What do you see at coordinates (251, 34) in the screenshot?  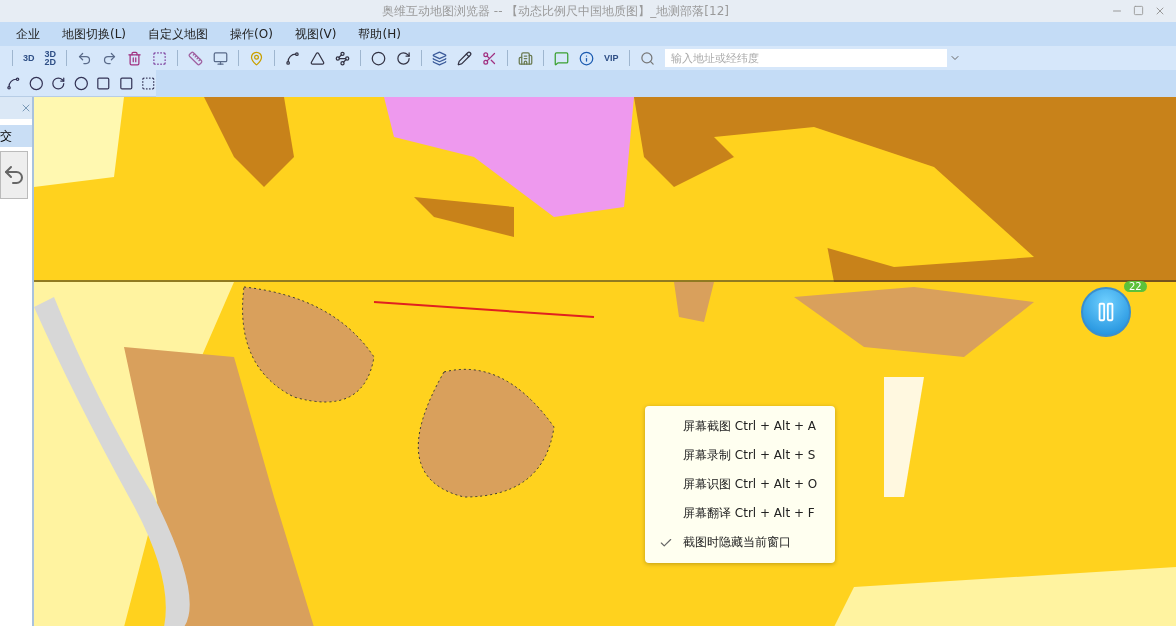 I see `menu-item: 操作(O)` at bounding box center [251, 34].